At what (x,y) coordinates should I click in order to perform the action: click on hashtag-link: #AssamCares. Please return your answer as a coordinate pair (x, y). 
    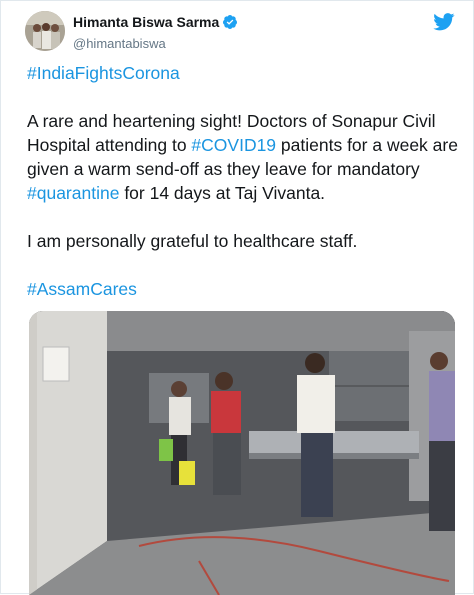
    Looking at the image, I should click on (82, 289).